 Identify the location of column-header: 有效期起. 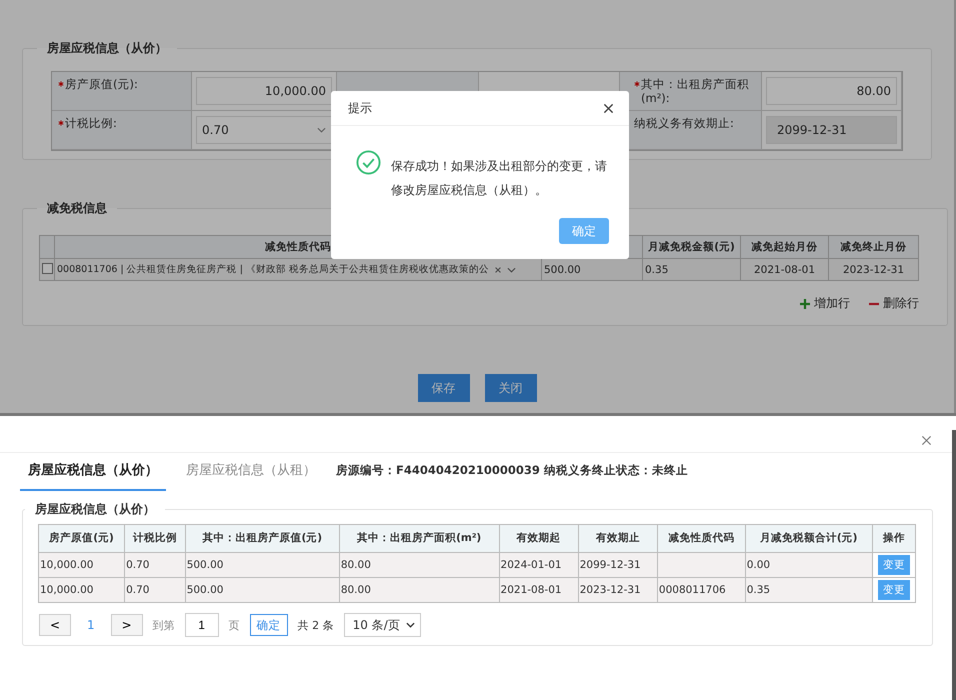
(538, 538).